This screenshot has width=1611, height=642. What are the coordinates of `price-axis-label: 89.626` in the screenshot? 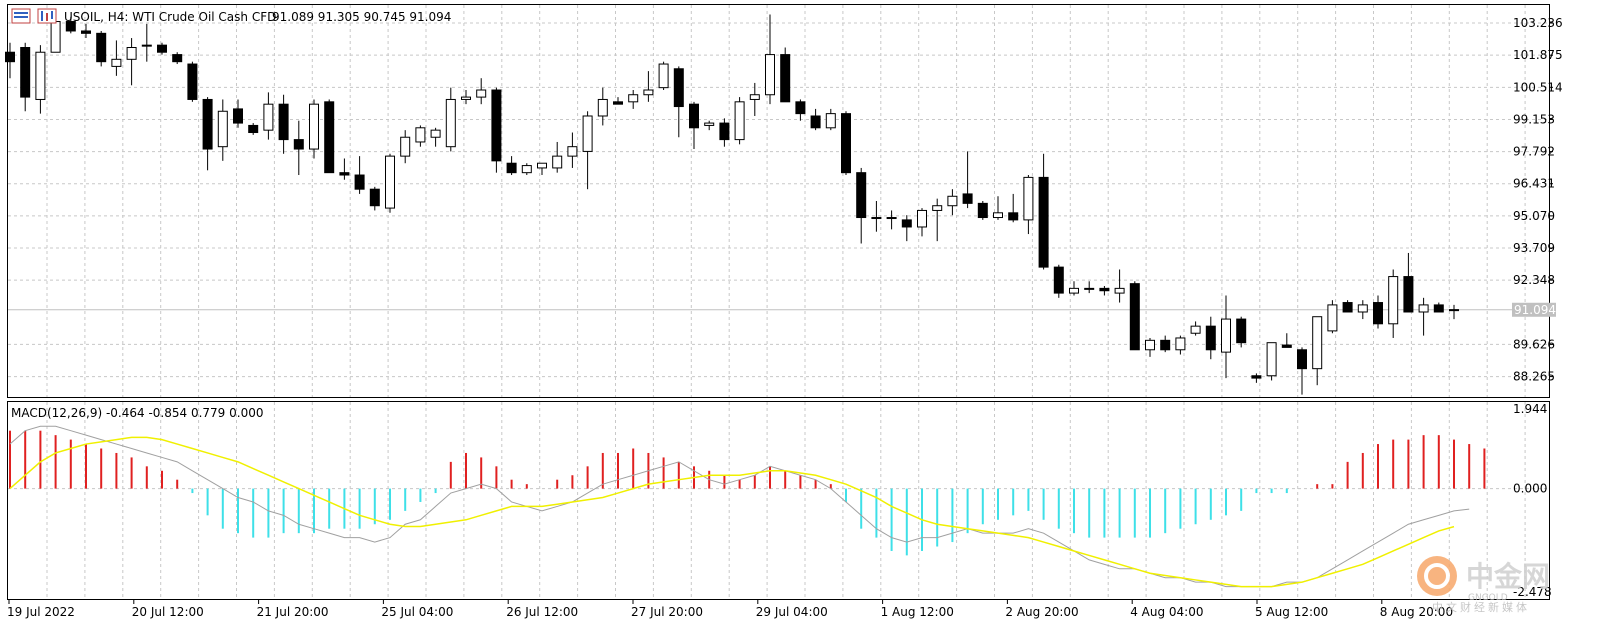 It's located at (1534, 344).